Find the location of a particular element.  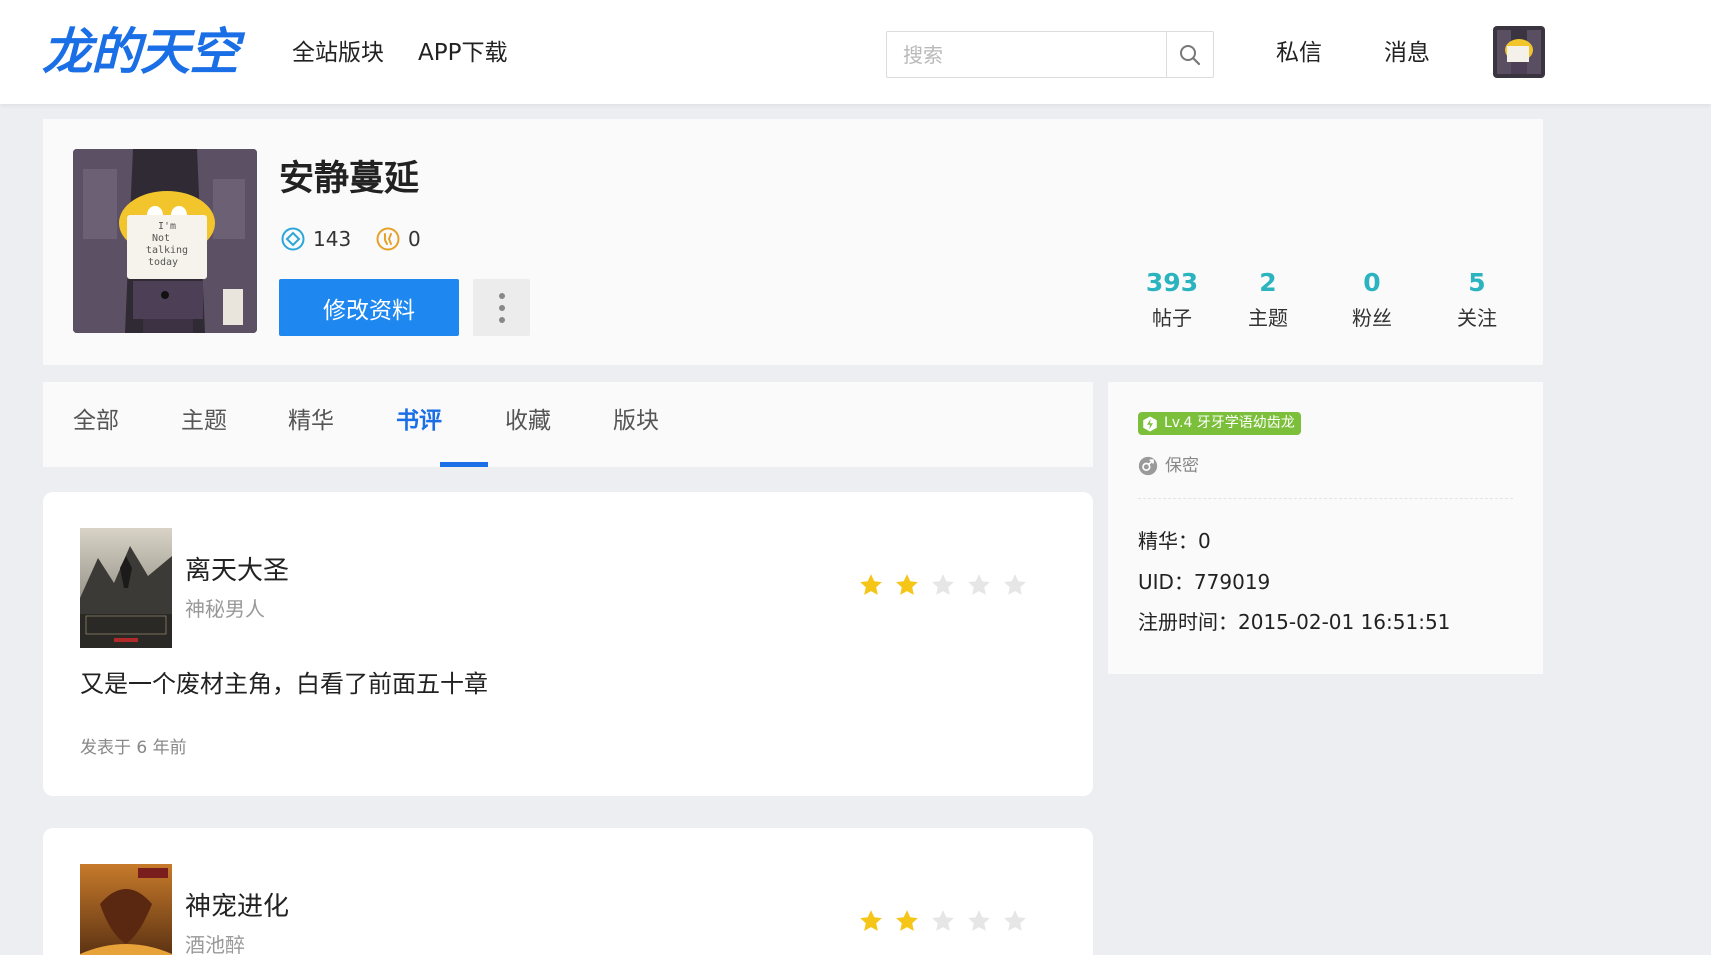

review-timestamp: 发表于 6 年前 is located at coordinates (133, 748).